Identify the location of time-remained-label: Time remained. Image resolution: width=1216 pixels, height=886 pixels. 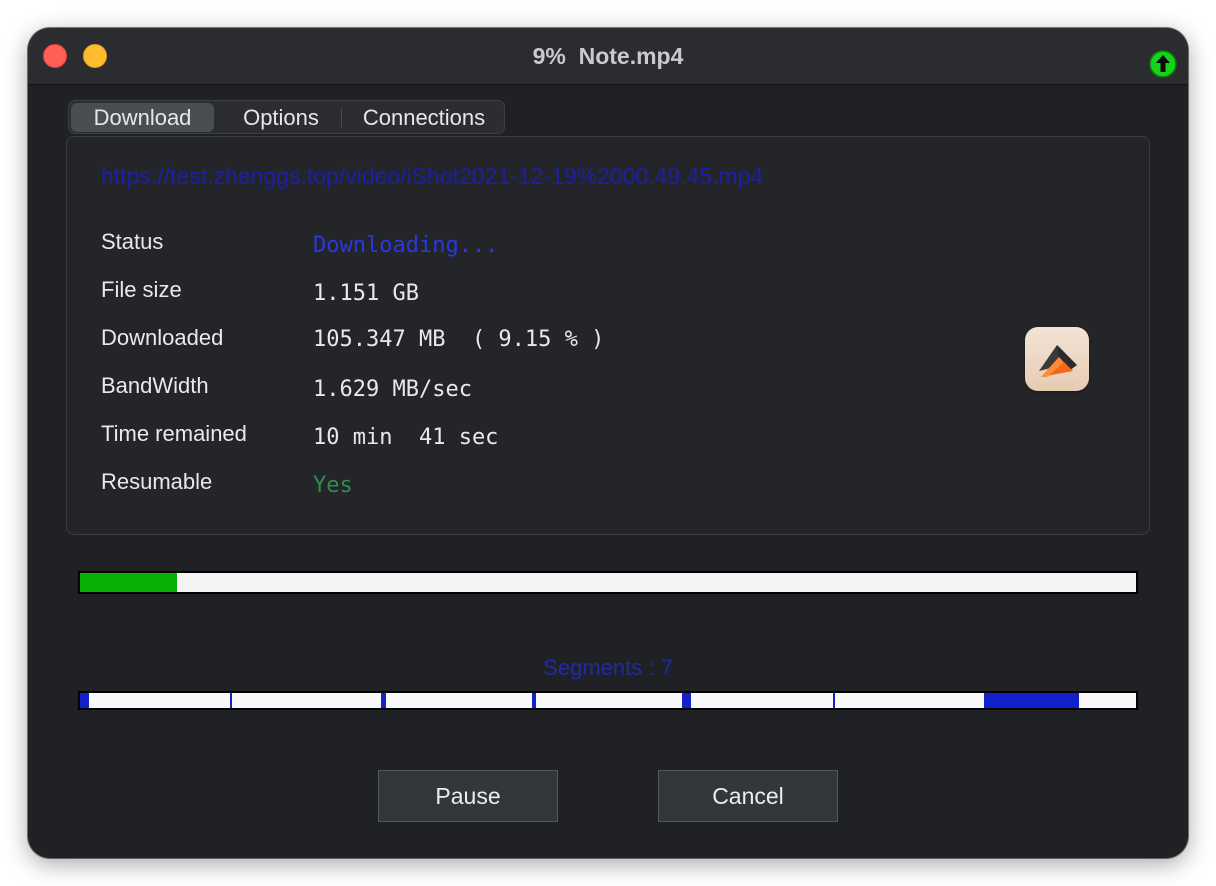
(174, 433).